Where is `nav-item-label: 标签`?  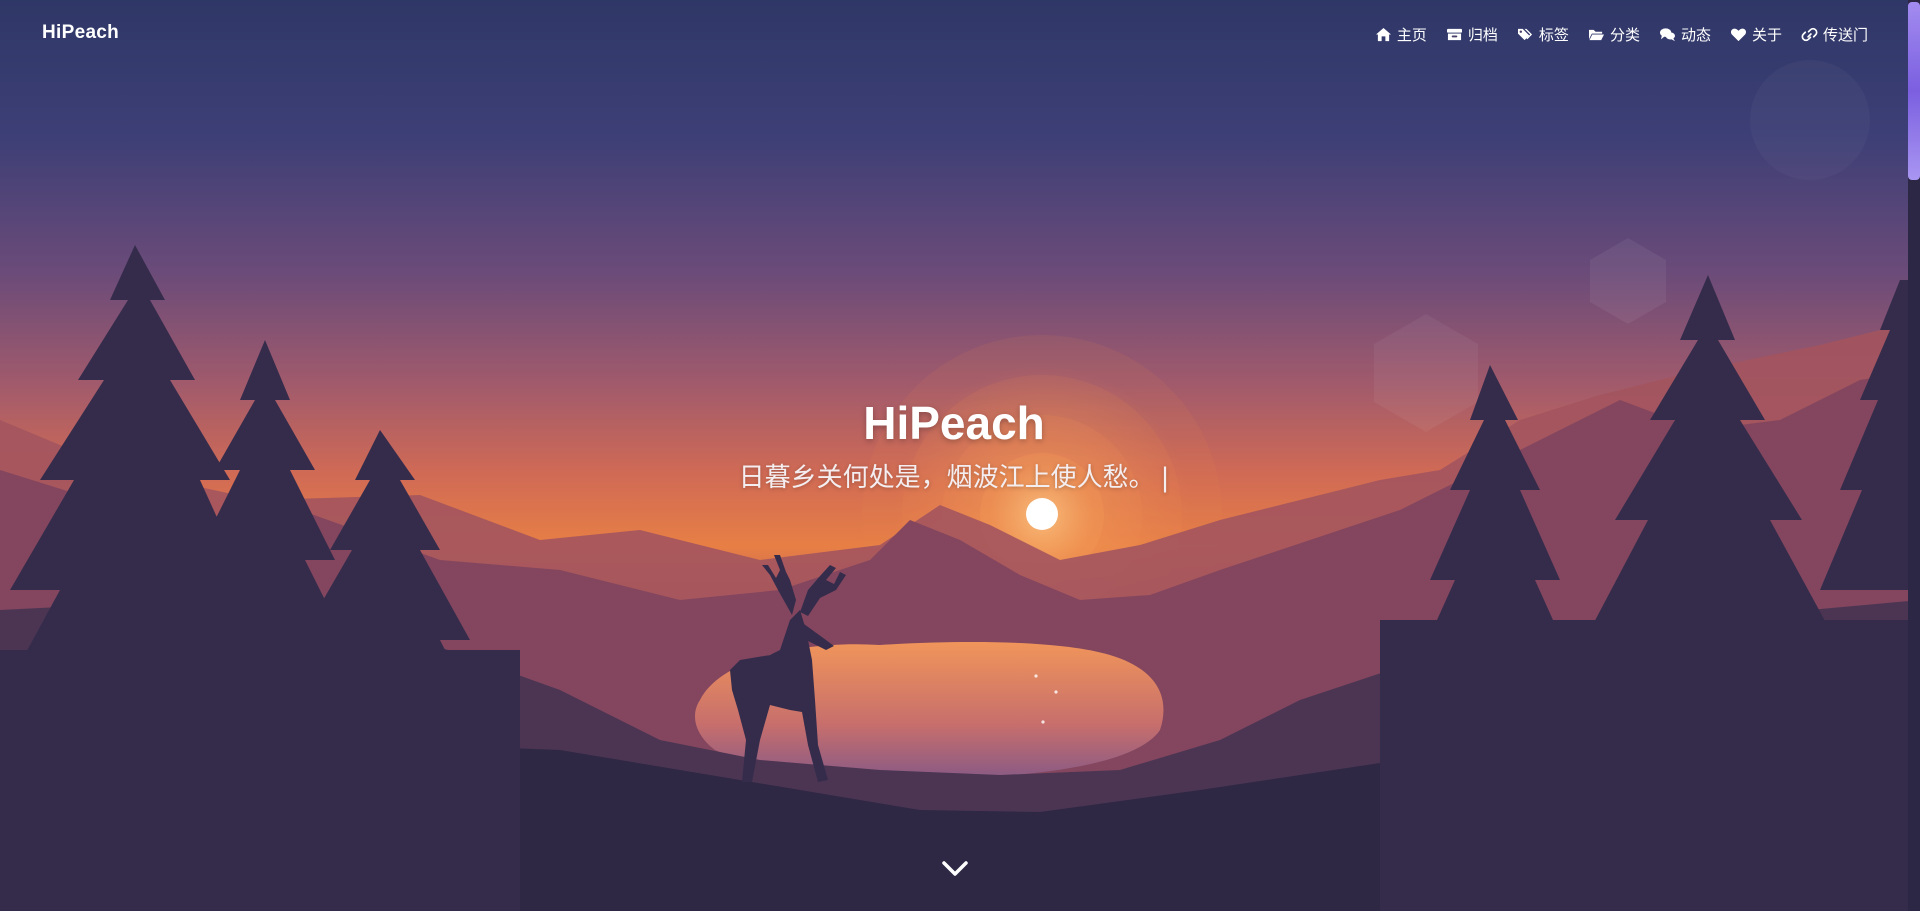
nav-item-label: 标签 is located at coordinates (1553, 35).